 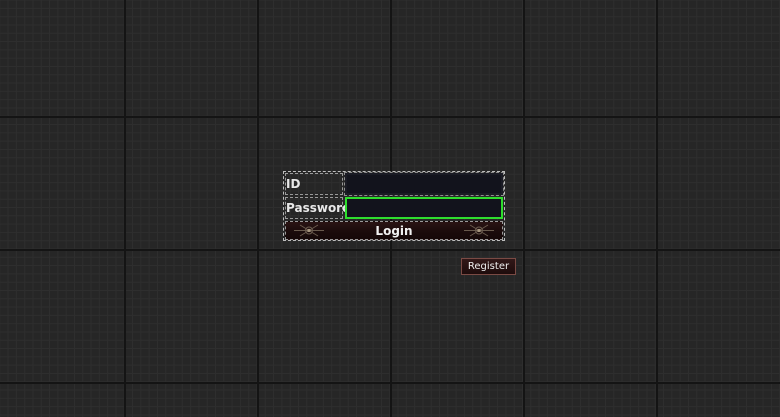 What do you see at coordinates (309, 230) in the screenshot?
I see `ornament-left-icon` at bounding box center [309, 230].